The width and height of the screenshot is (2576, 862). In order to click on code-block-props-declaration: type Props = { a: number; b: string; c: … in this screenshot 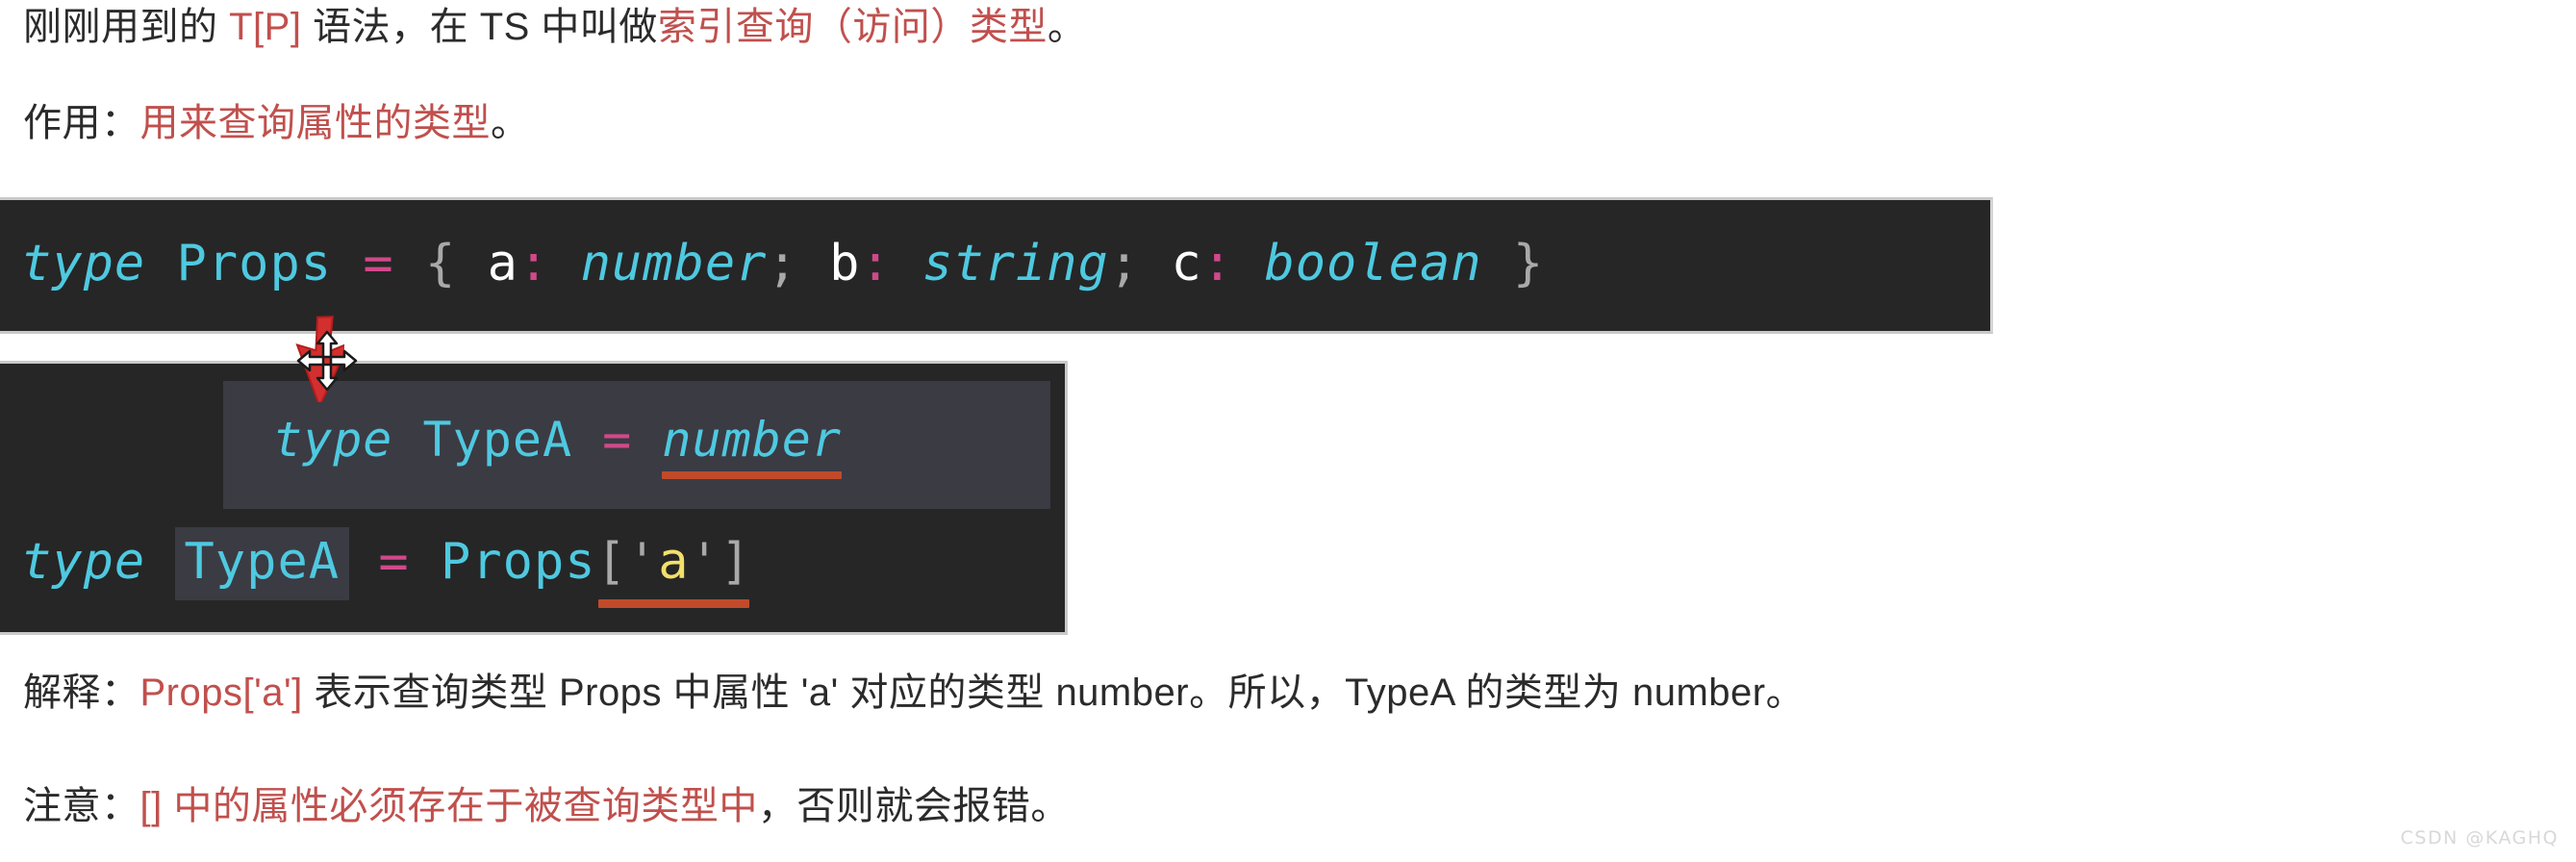, I will do `click(996, 265)`.